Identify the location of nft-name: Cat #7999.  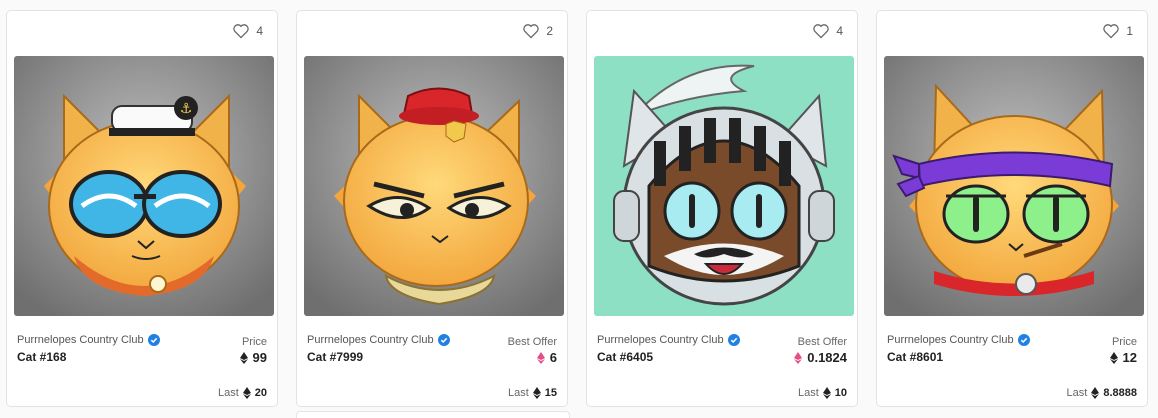
(335, 357).